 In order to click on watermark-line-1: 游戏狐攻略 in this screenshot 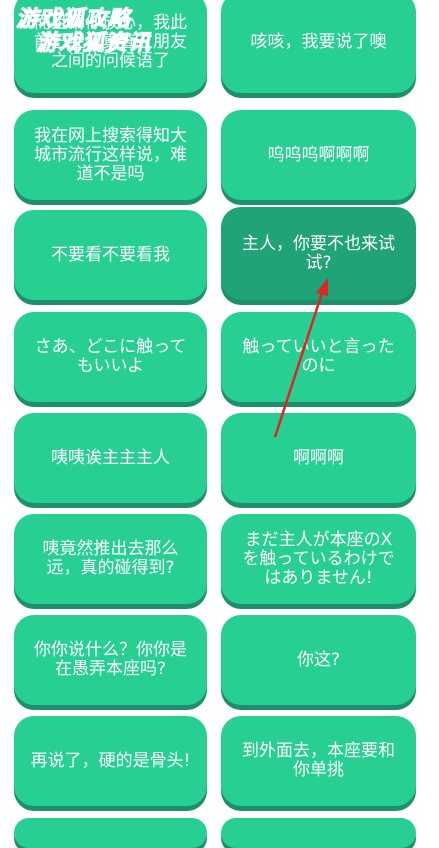, I will do `click(73, 19)`.